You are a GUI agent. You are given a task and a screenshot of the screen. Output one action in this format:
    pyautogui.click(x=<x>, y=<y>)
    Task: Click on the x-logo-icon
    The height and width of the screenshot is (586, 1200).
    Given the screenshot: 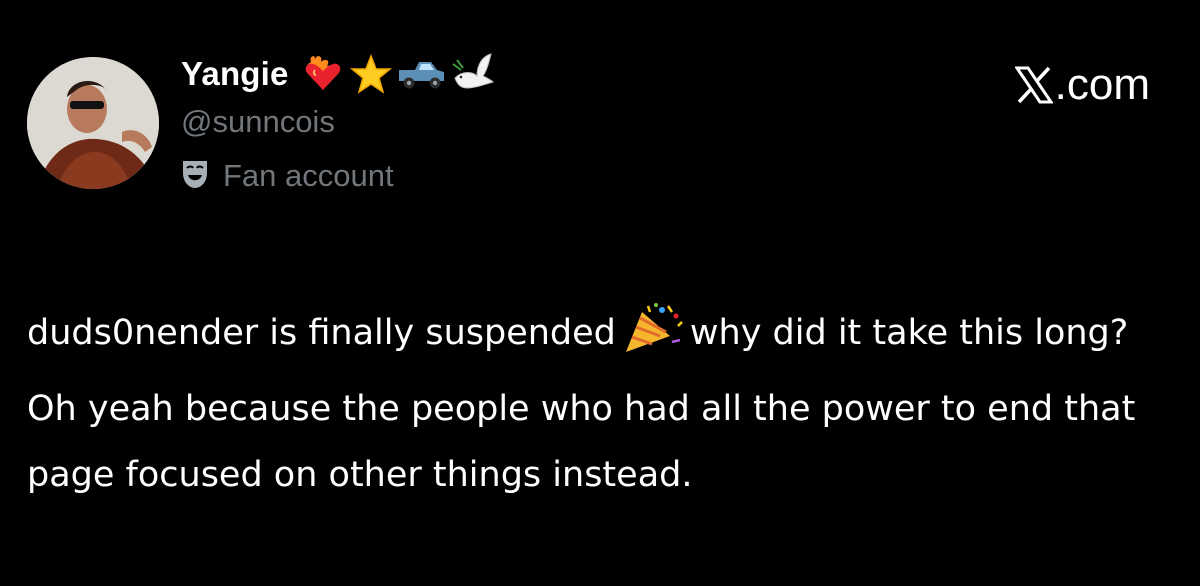 What is the action you would take?
    pyautogui.click(x=1033, y=85)
    